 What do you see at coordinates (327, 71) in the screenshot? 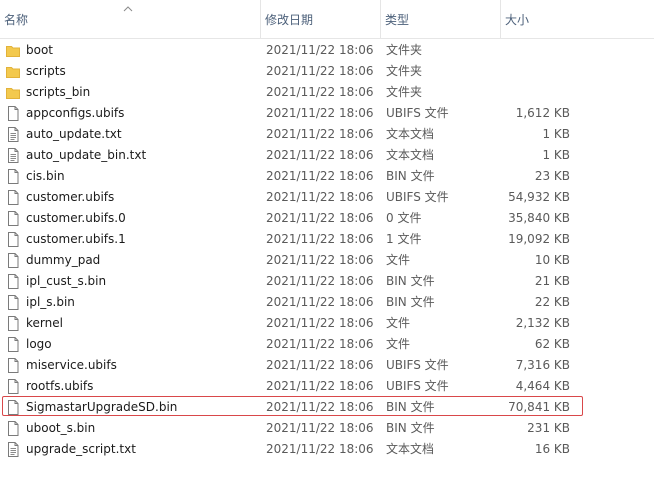
I see `file-row: scripts 2021/11/22 18:06 文件夹` at bounding box center [327, 71].